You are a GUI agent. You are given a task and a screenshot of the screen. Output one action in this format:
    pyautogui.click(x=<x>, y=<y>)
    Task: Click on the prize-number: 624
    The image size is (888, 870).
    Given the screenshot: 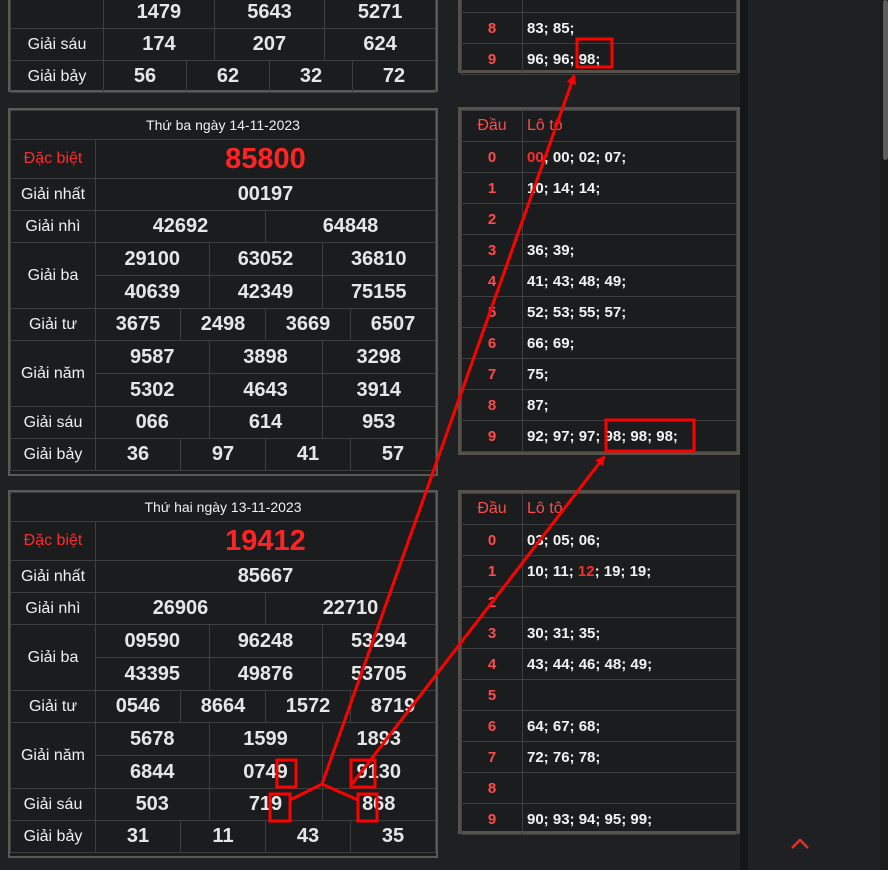 What is the action you would take?
    pyautogui.click(x=380, y=44)
    